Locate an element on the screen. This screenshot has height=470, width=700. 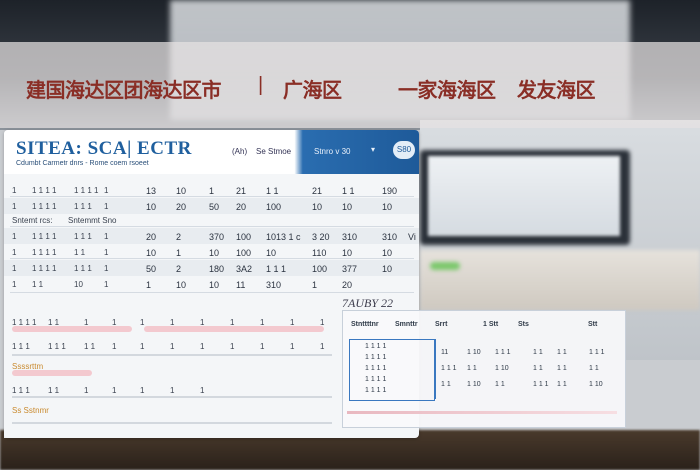
tab-ah: (Ah) is located at coordinates (239, 151).